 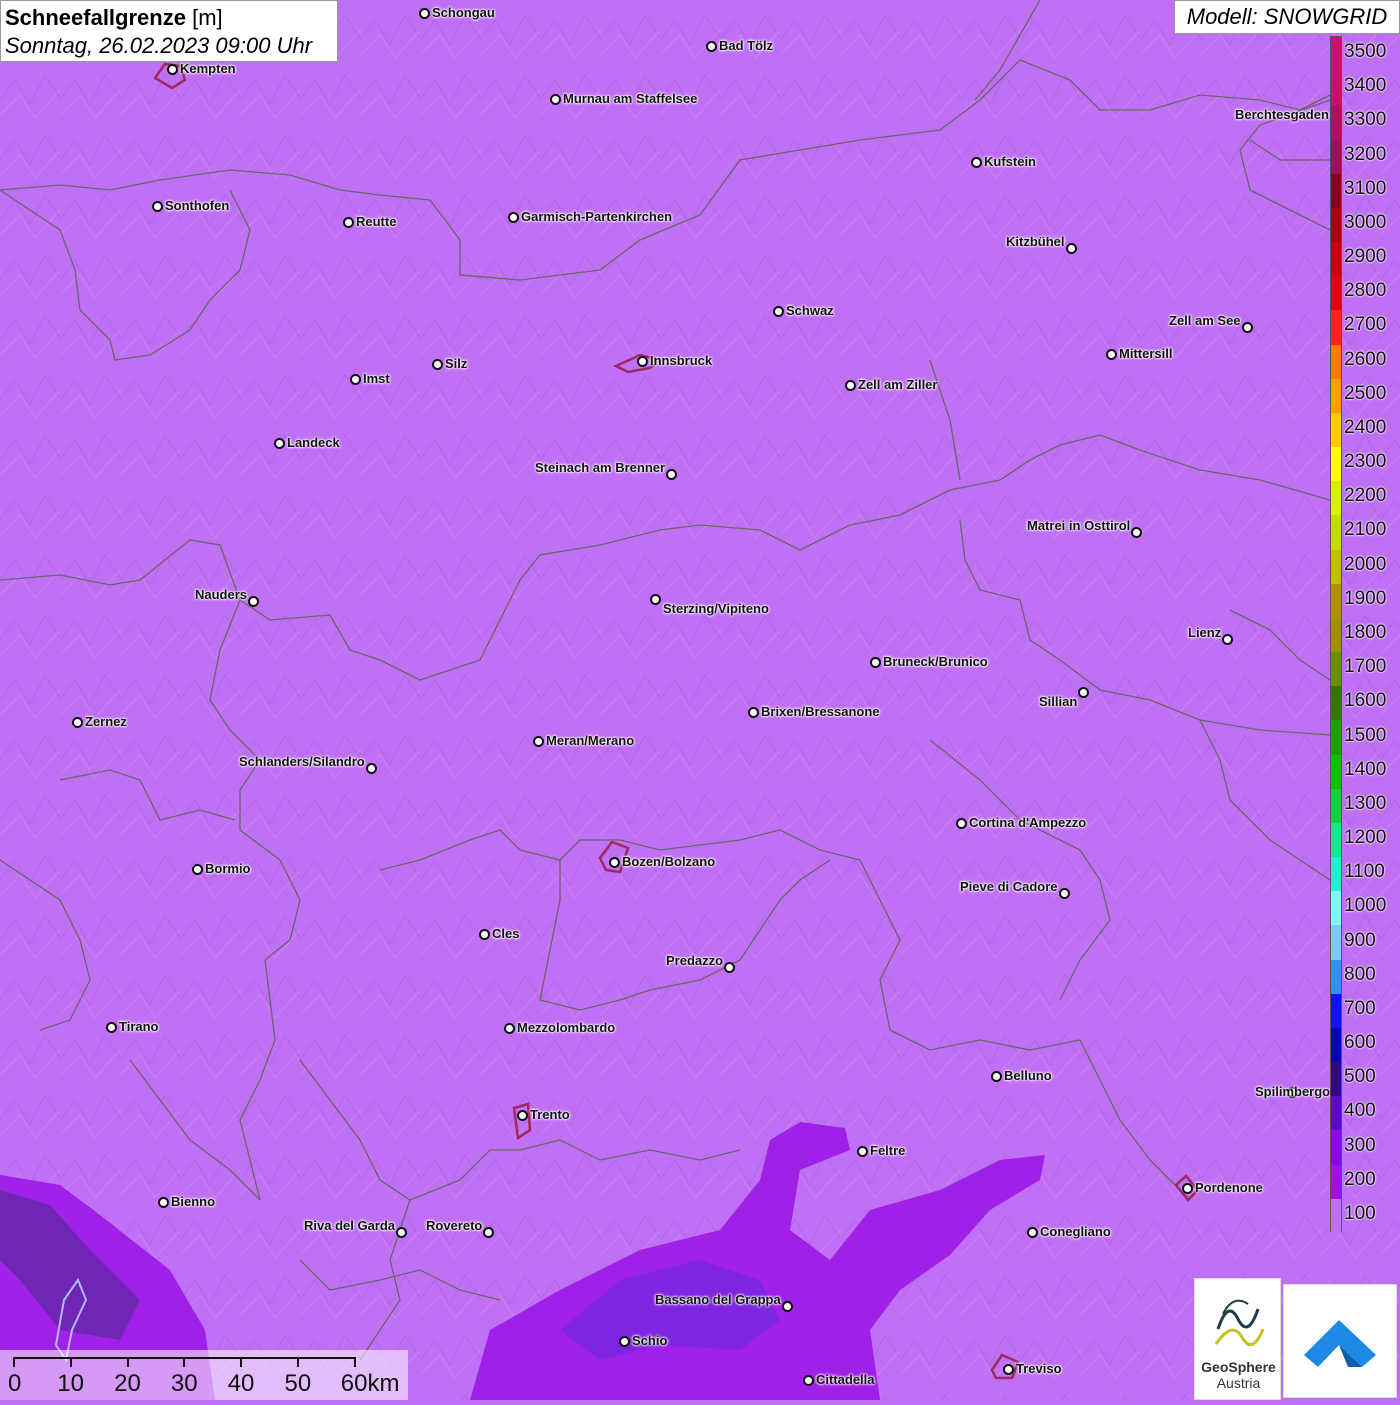 What do you see at coordinates (197, 205) in the screenshot?
I see `city-label: Sonthofen` at bounding box center [197, 205].